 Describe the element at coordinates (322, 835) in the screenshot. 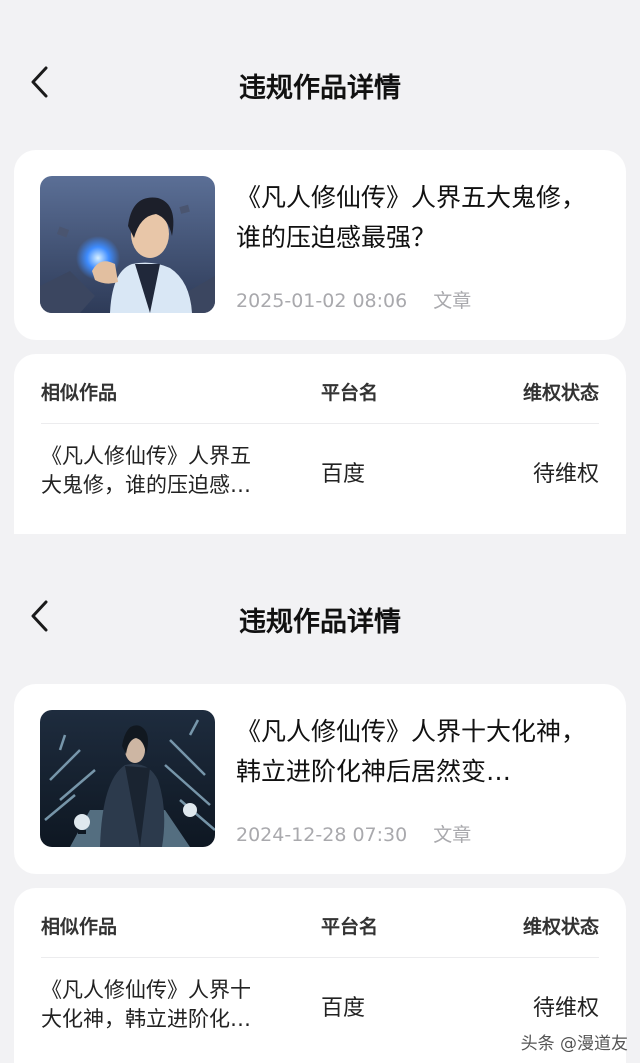

I see `work-datetime: 2024-12-28 07:30` at that location.